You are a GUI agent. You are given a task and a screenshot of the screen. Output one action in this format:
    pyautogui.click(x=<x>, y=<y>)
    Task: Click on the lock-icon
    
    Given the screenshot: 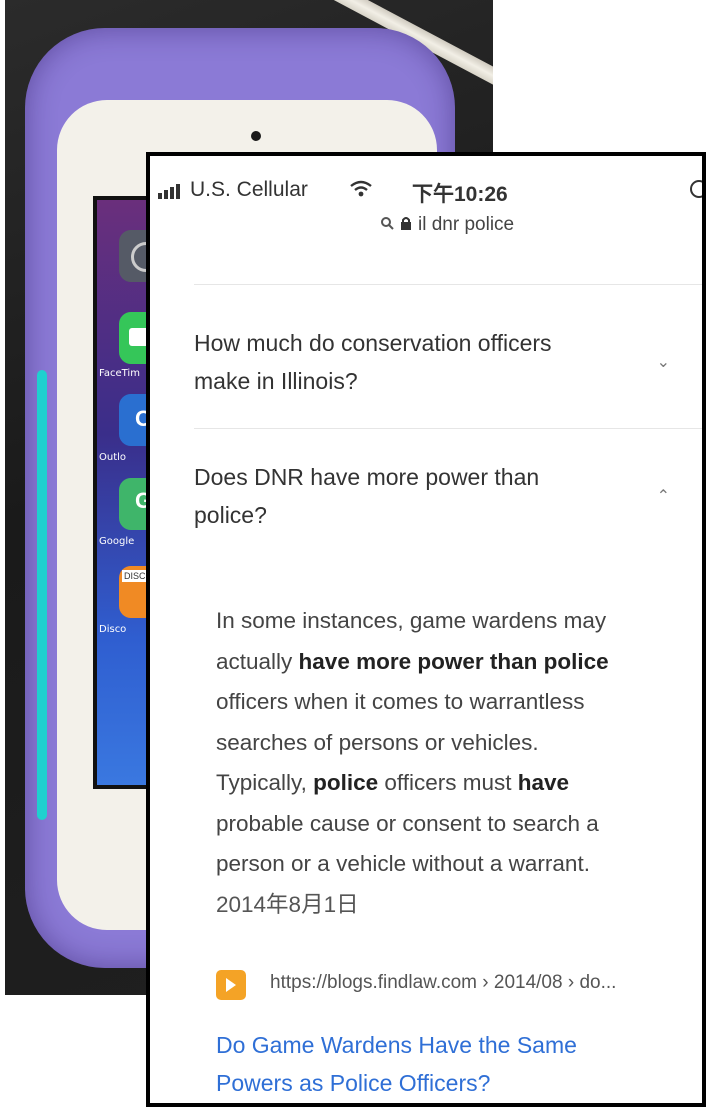 What is the action you would take?
    pyautogui.click(x=406, y=225)
    